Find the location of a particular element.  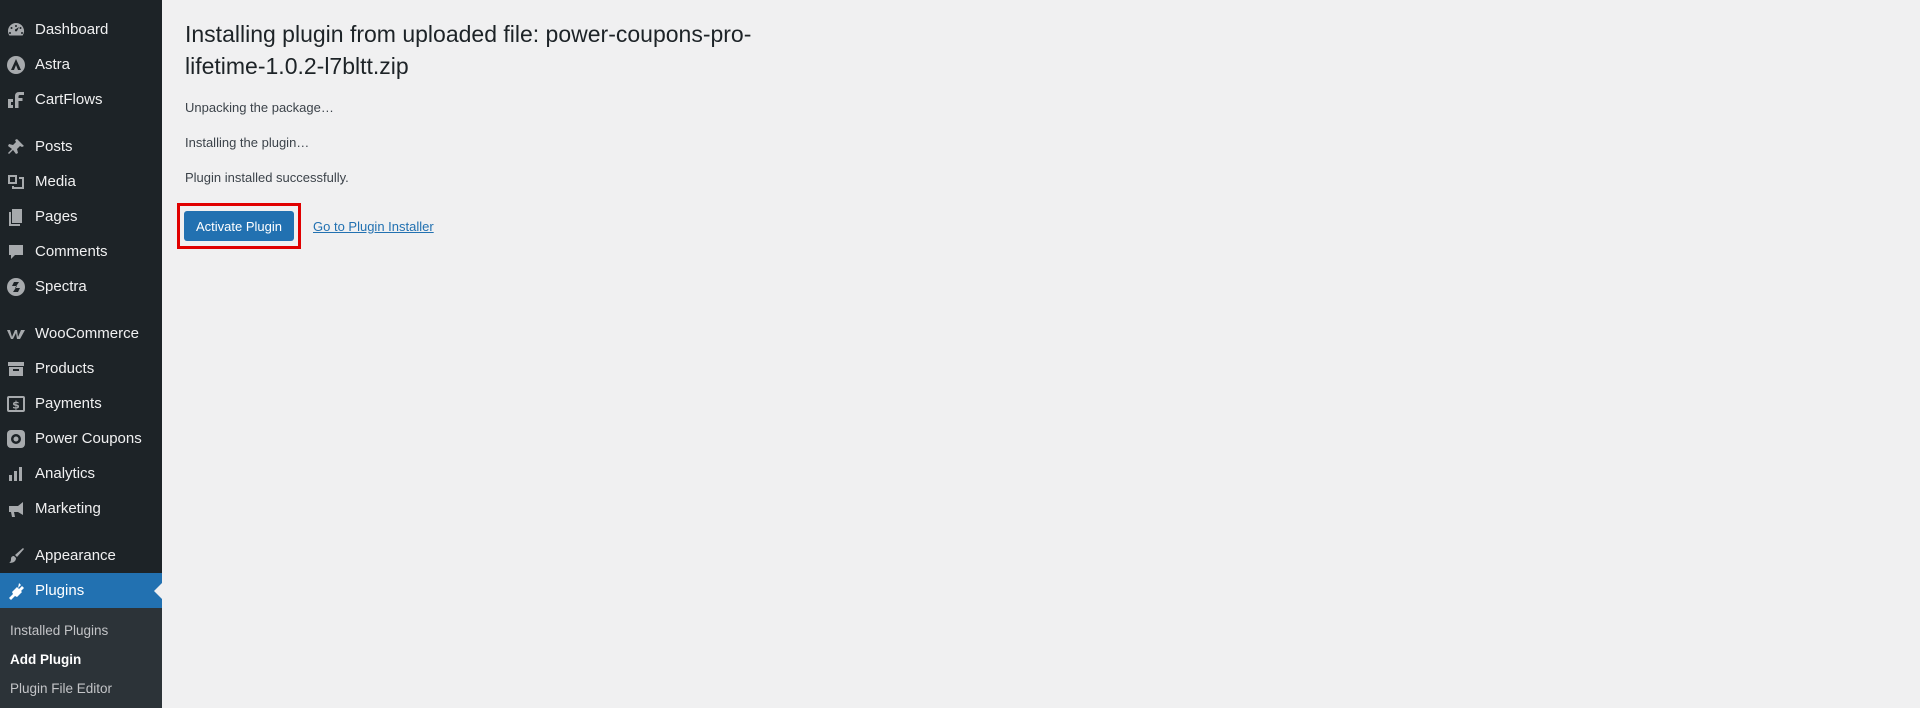

cartflows-icon is located at coordinates (16, 100).